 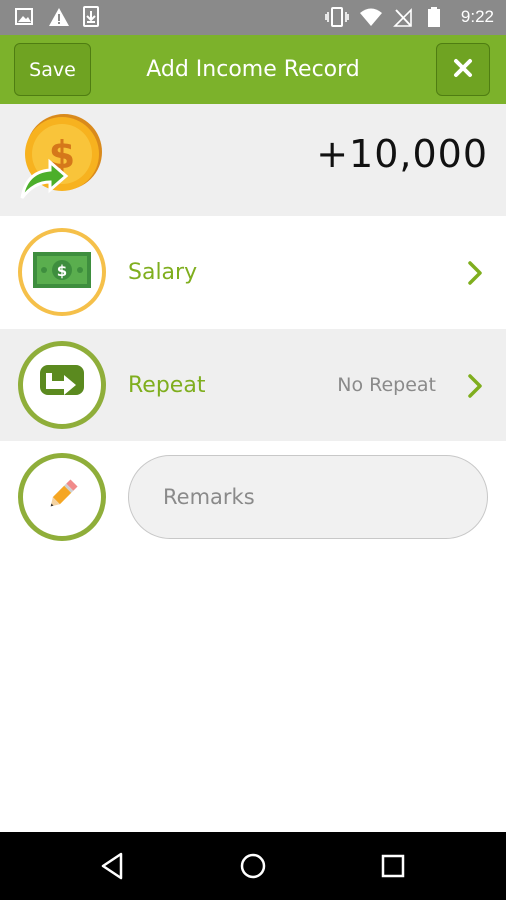 What do you see at coordinates (253, 160) in the screenshot?
I see `amount-row: $ +10,000` at bounding box center [253, 160].